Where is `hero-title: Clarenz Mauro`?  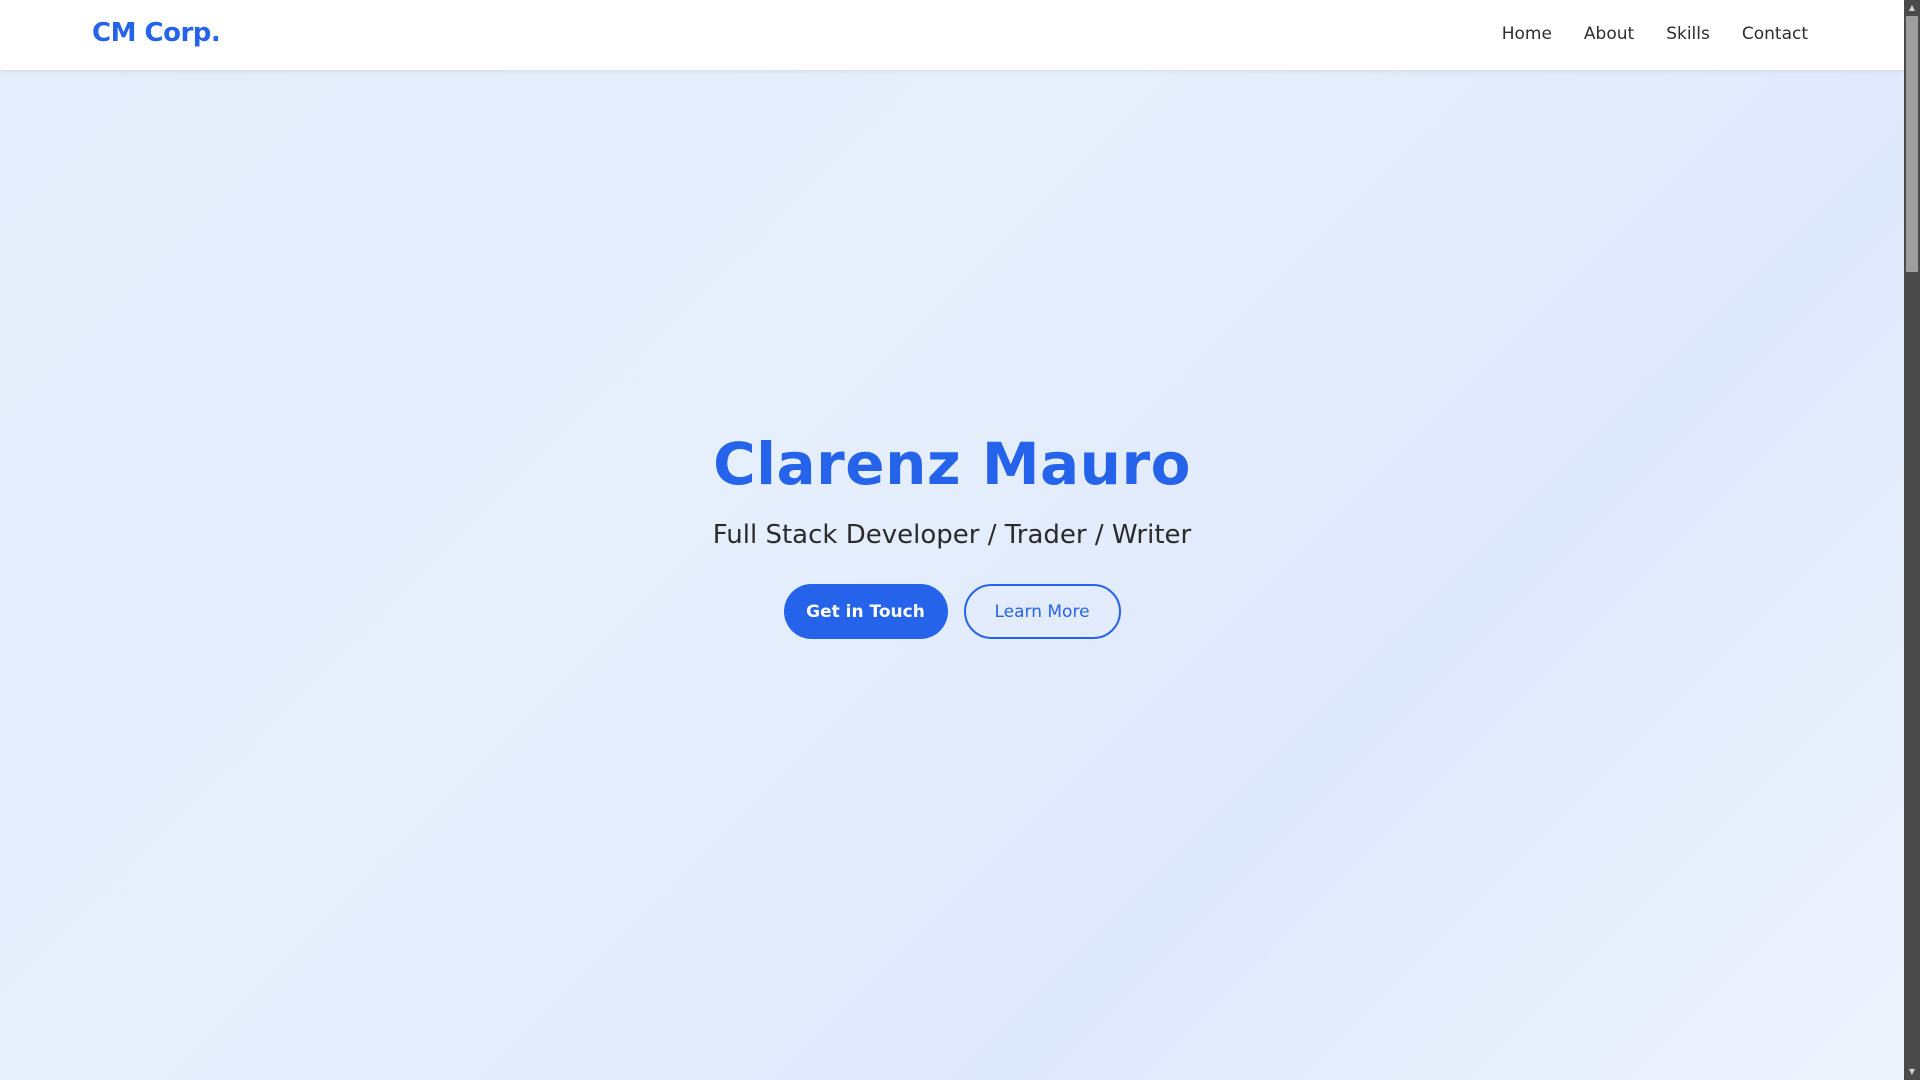 hero-title: Clarenz Mauro is located at coordinates (952, 464).